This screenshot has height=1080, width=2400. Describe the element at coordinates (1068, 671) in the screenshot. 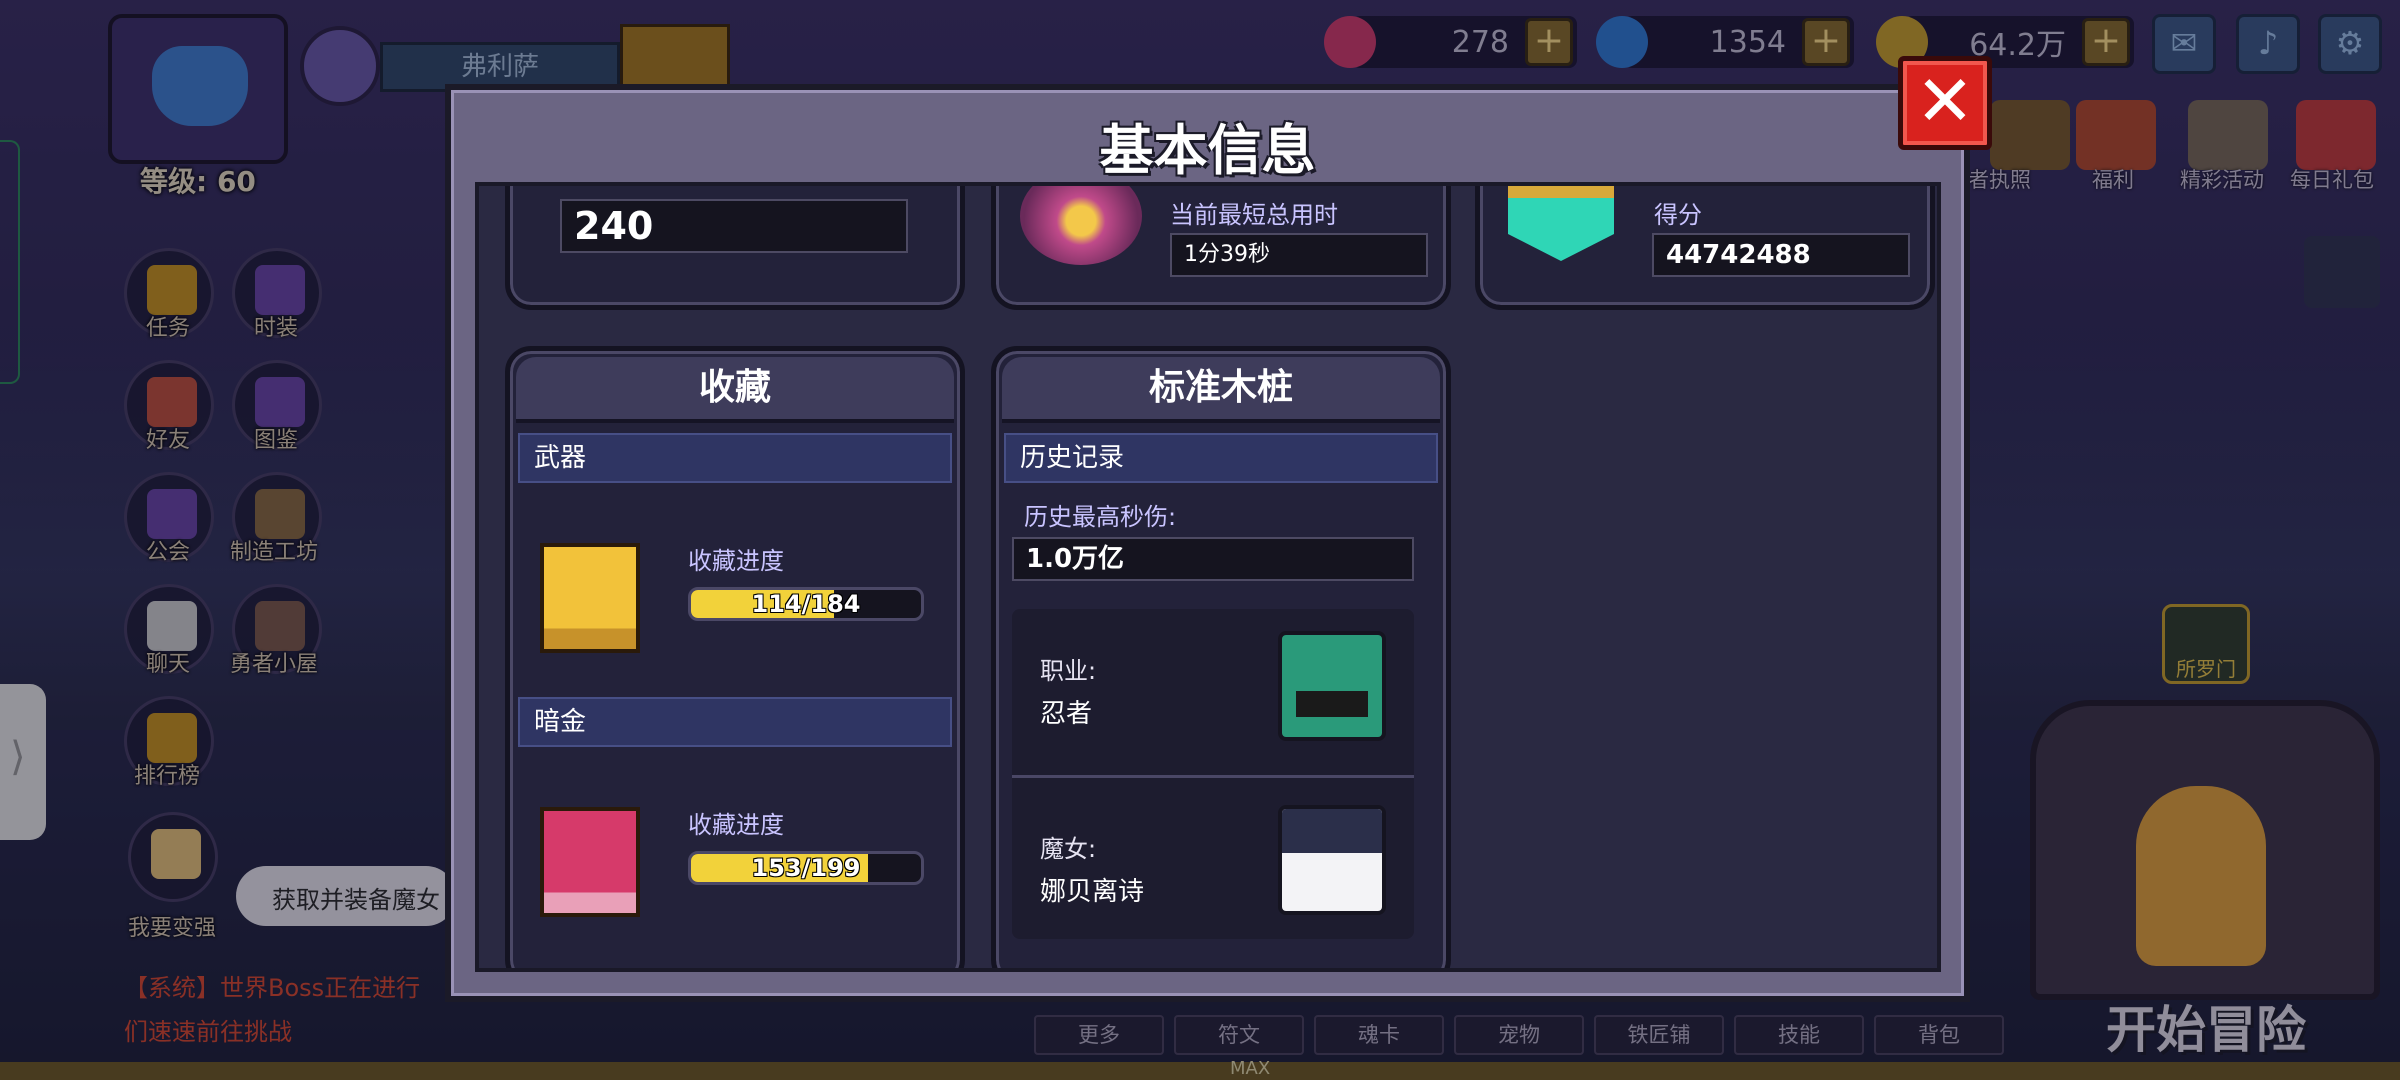

I see `class-label: 职业:` at that location.